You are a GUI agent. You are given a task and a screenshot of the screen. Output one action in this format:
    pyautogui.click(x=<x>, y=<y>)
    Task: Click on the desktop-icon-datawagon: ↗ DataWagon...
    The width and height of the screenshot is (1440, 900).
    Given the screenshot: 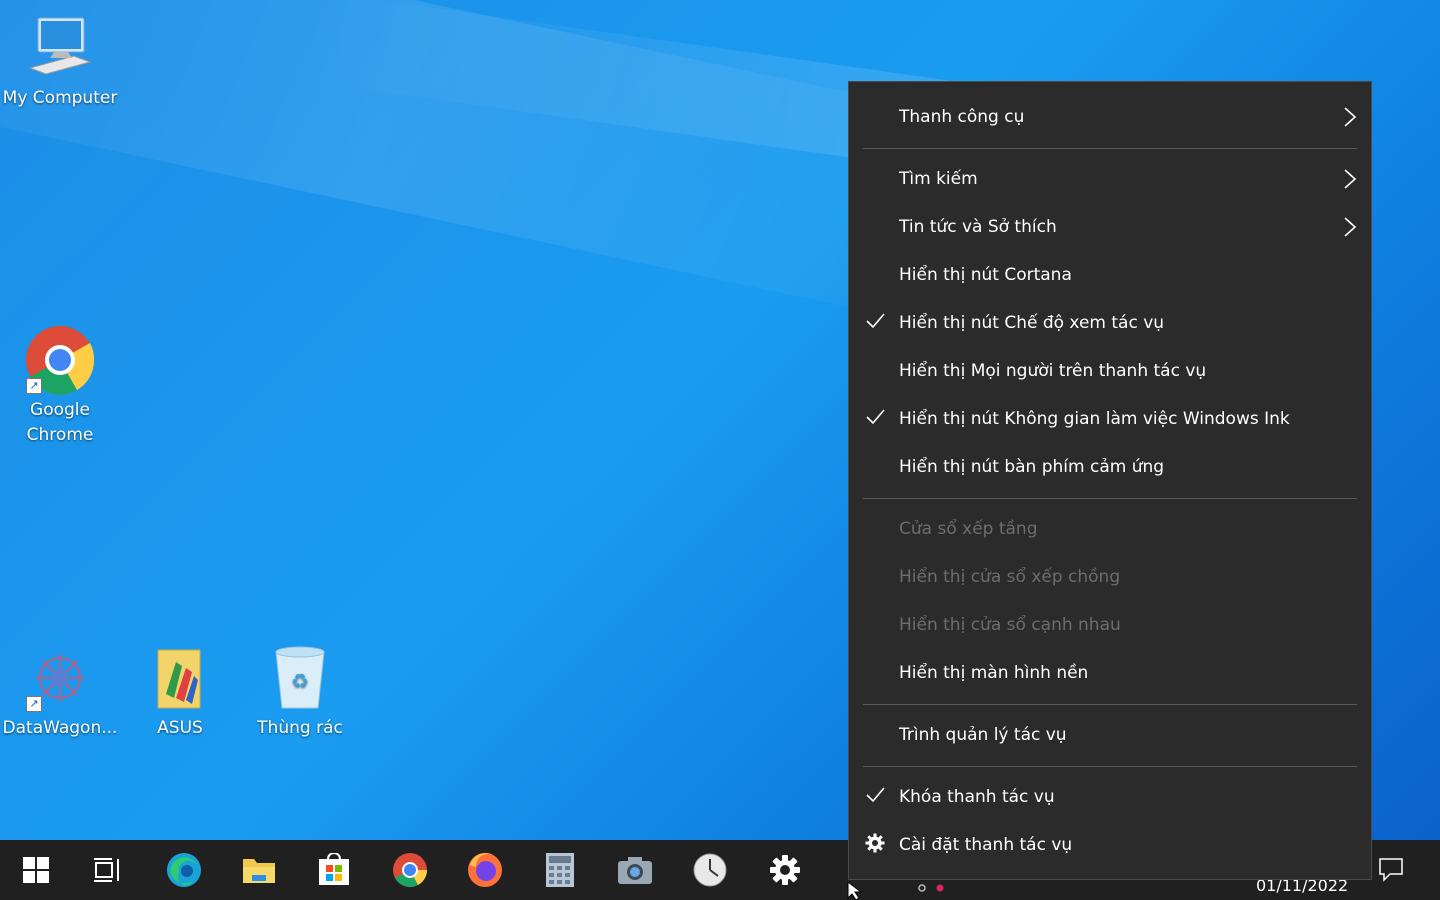 What is the action you would take?
    pyautogui.click(x=60, y=691)
    